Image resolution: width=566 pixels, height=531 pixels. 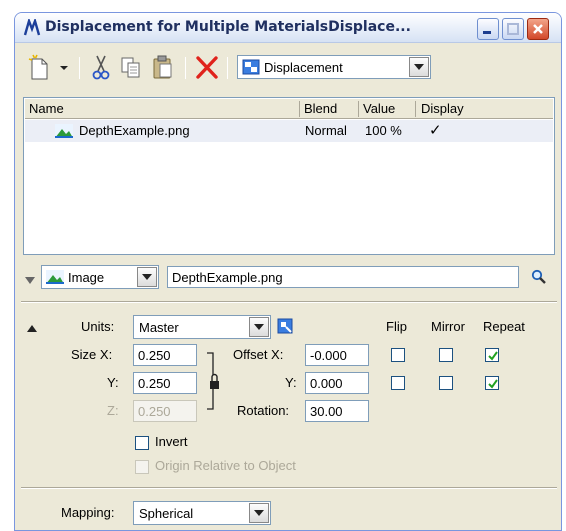 What do you see at coordinates (154, 383) in the screenshot?
I see `size-y-value: 0.250` at bounding box center [154, 383].